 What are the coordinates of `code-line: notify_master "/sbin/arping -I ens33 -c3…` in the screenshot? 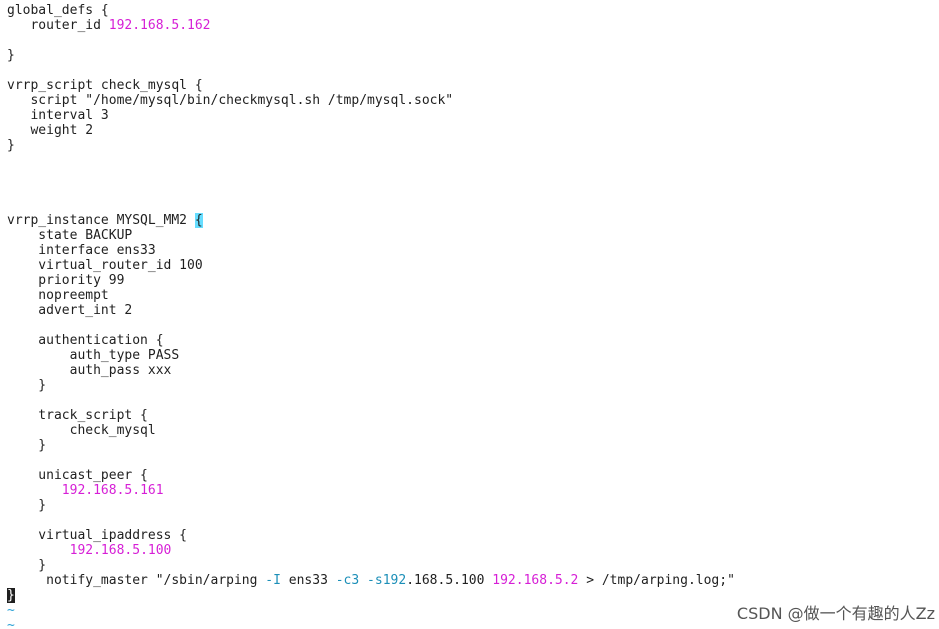 It's located at (371, 580).